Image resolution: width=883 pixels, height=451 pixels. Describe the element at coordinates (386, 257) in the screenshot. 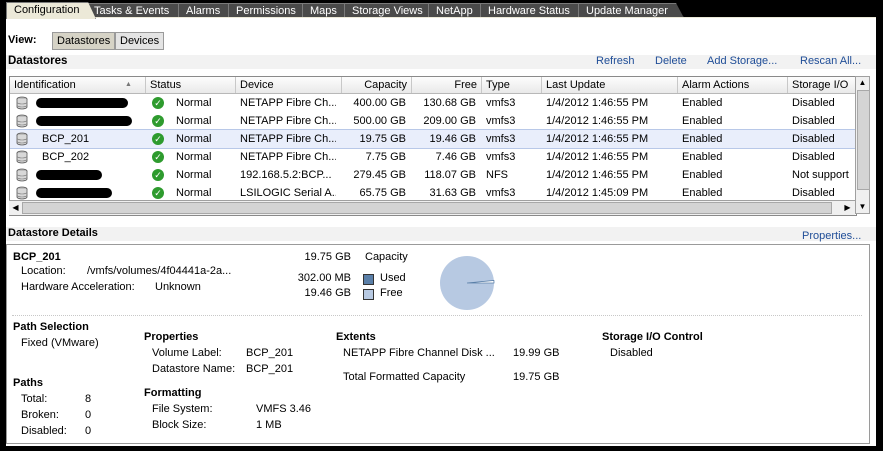

I see `capacity-label: Capacity` at that location.